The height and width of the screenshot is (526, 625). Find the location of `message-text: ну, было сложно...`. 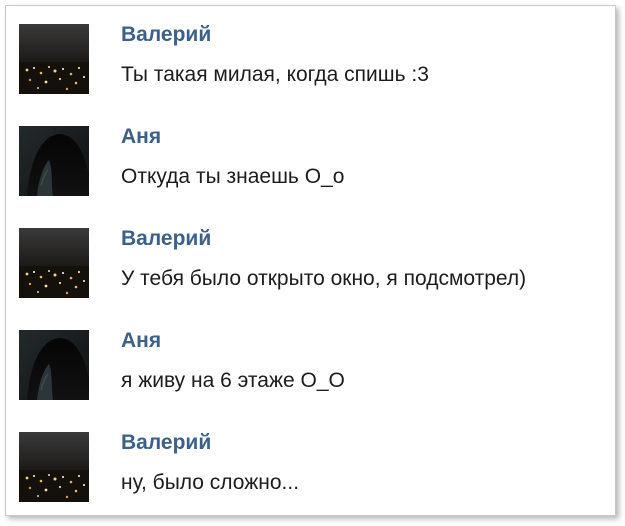

message-text: ну, было сложно... is located at coordinates (210, 482).